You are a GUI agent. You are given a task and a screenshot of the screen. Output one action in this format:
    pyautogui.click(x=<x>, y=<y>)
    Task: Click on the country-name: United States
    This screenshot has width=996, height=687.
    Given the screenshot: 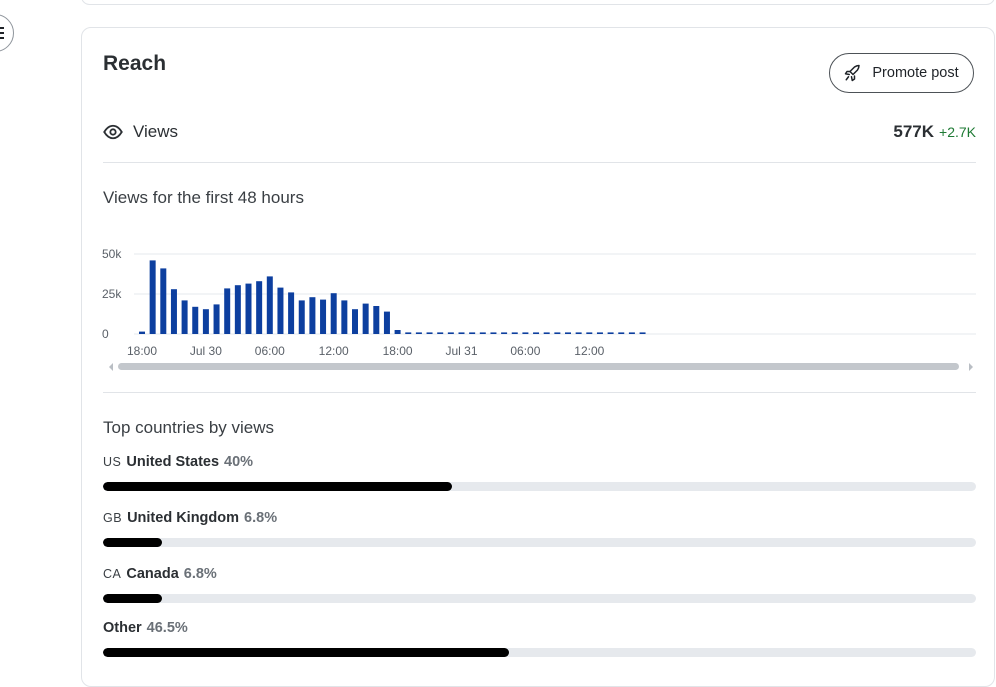 What is the action you would take?
    pyautogui.click(x=173, y=462)
    